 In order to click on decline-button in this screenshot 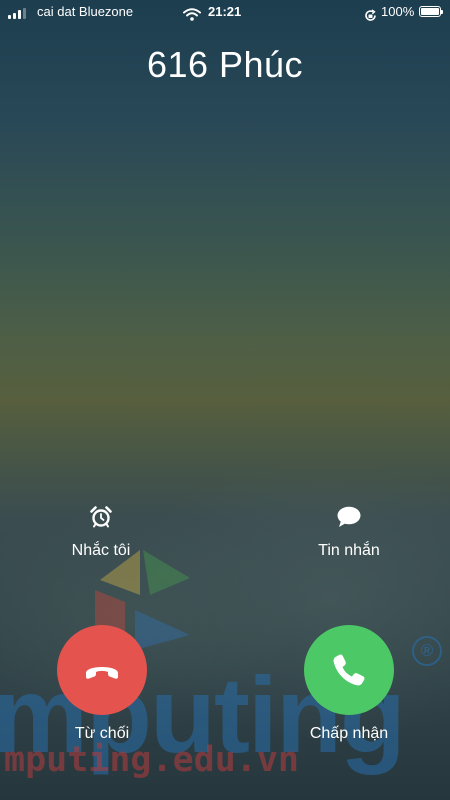, I will do `click(102, 670)`.